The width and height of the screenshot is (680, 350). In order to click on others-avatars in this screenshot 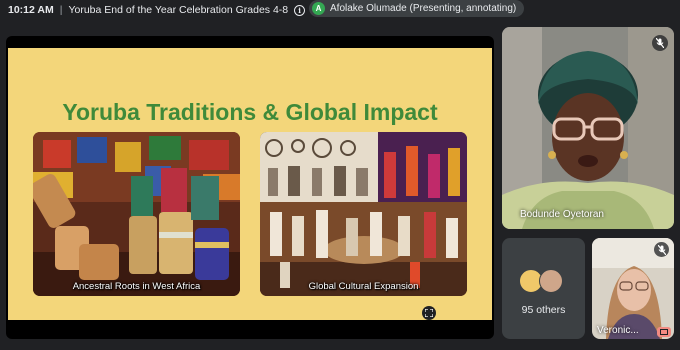, I will do `click(545, 281)`.